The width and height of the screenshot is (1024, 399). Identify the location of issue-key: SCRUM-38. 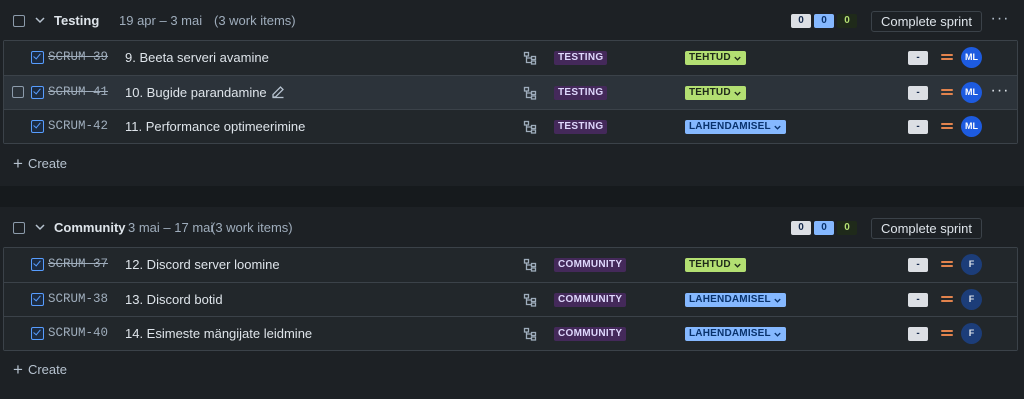
(78, 299).